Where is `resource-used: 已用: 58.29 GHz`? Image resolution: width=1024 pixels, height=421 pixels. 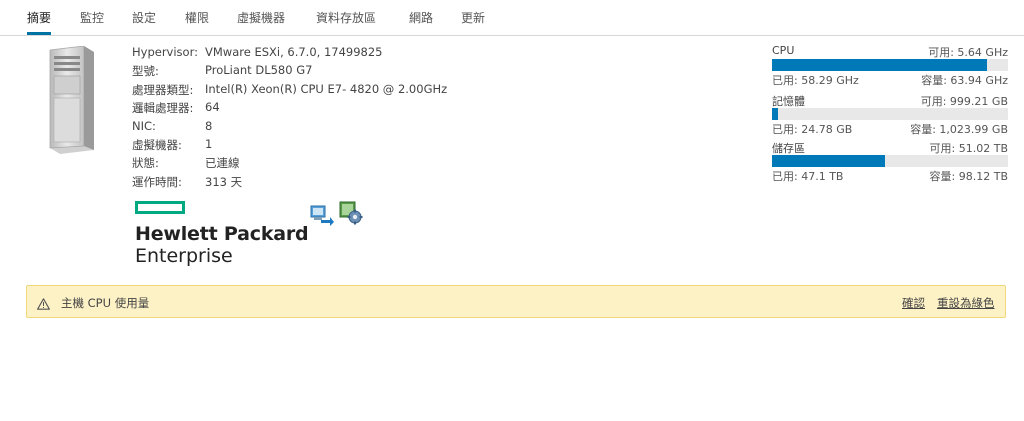 resource-used: 已用: 58.29 GHz is located at coordinates (815, 80).